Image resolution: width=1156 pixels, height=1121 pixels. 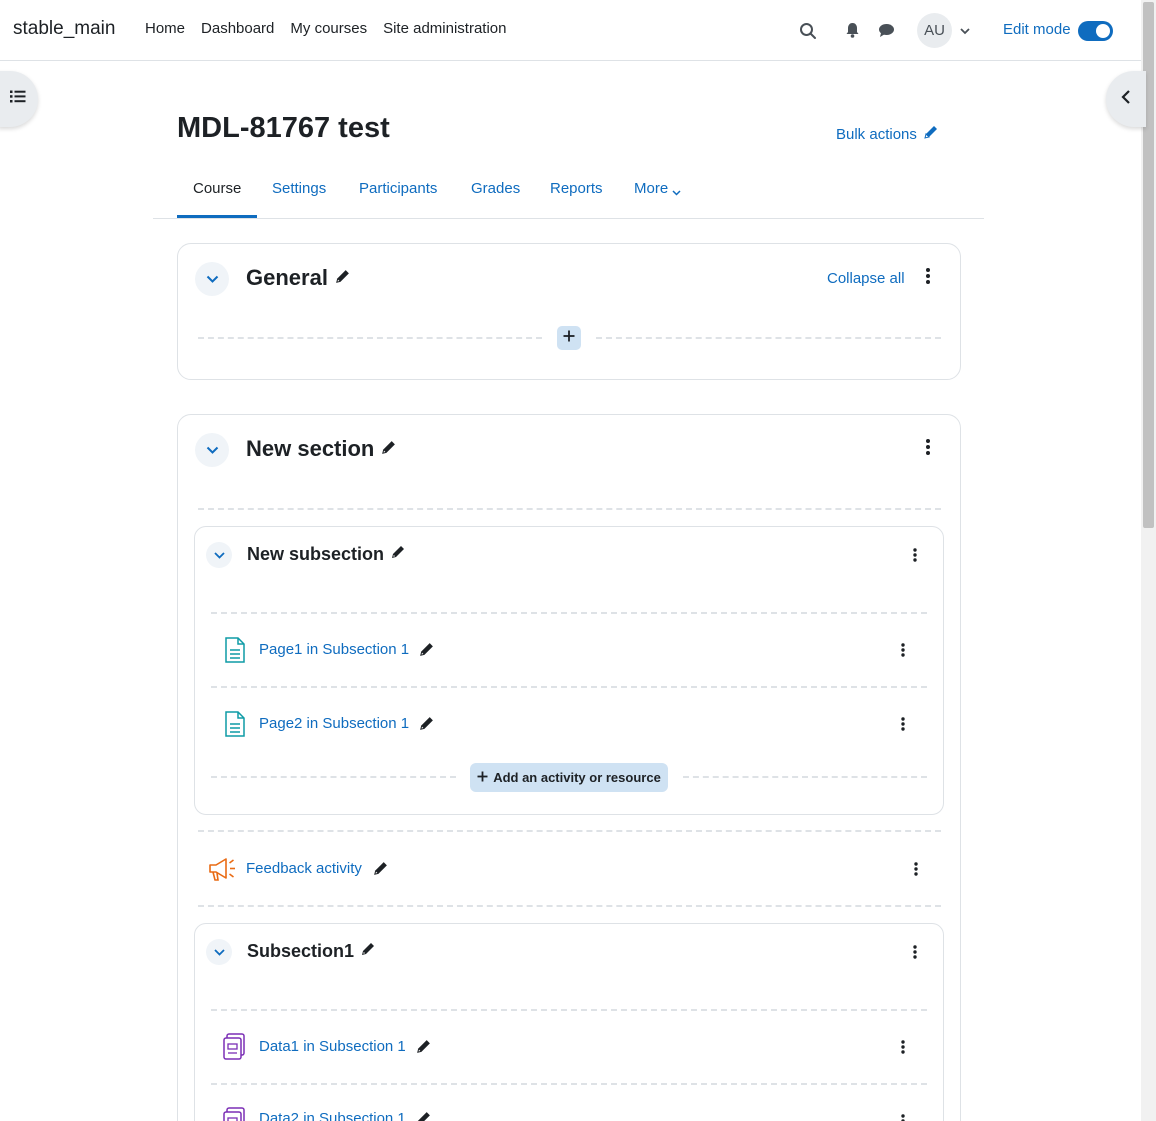 What do you see at coordinates (332, 1046) in the screenshot?
I see `activity-link-data1: Data1 in Subsection 1` at bounding box center [332, 1046].